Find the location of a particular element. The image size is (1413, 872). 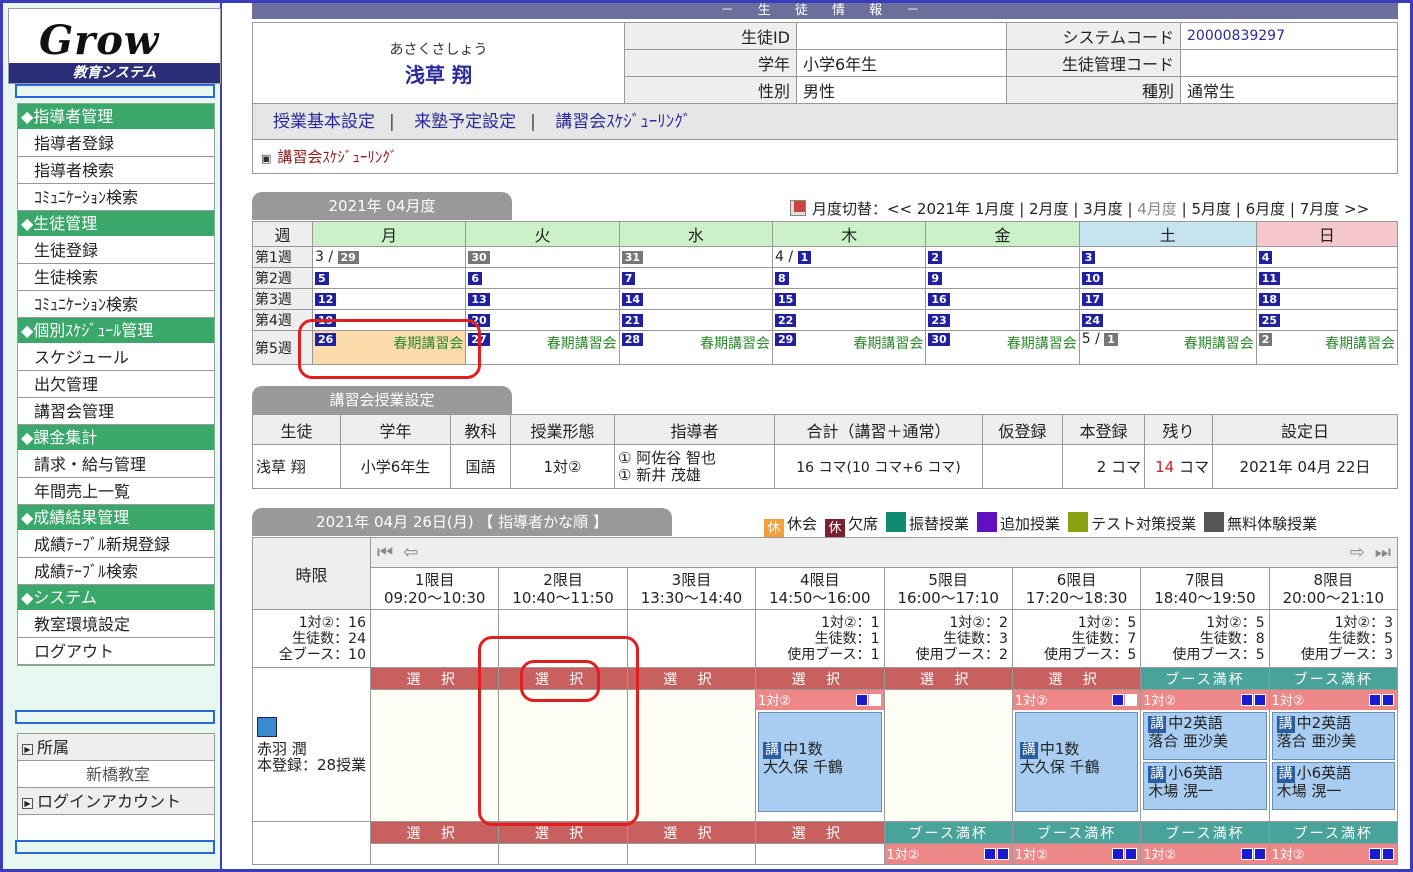

calendar-day: 13 is located at coordinates (542, 299).